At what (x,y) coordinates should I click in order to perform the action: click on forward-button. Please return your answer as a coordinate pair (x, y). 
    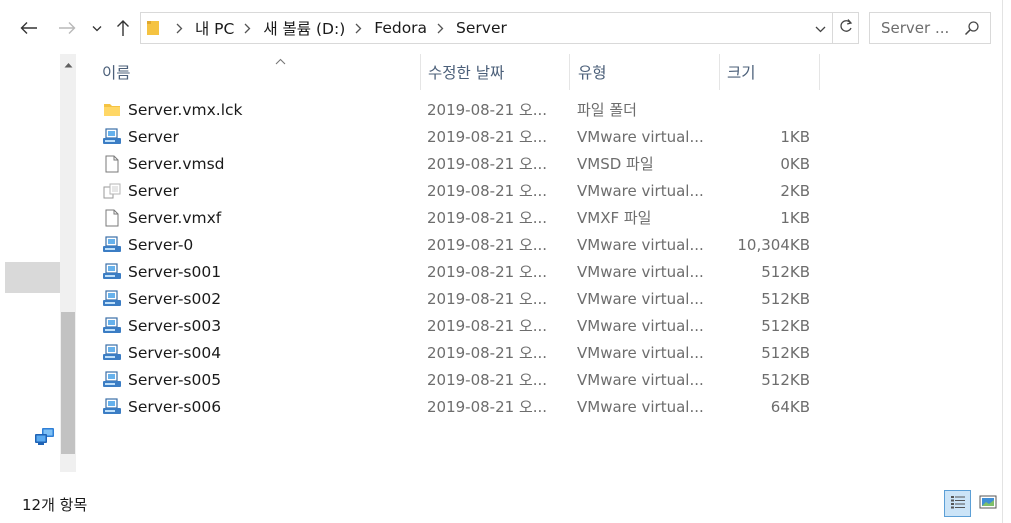
    Looking at the image, I should click on (67, 28).